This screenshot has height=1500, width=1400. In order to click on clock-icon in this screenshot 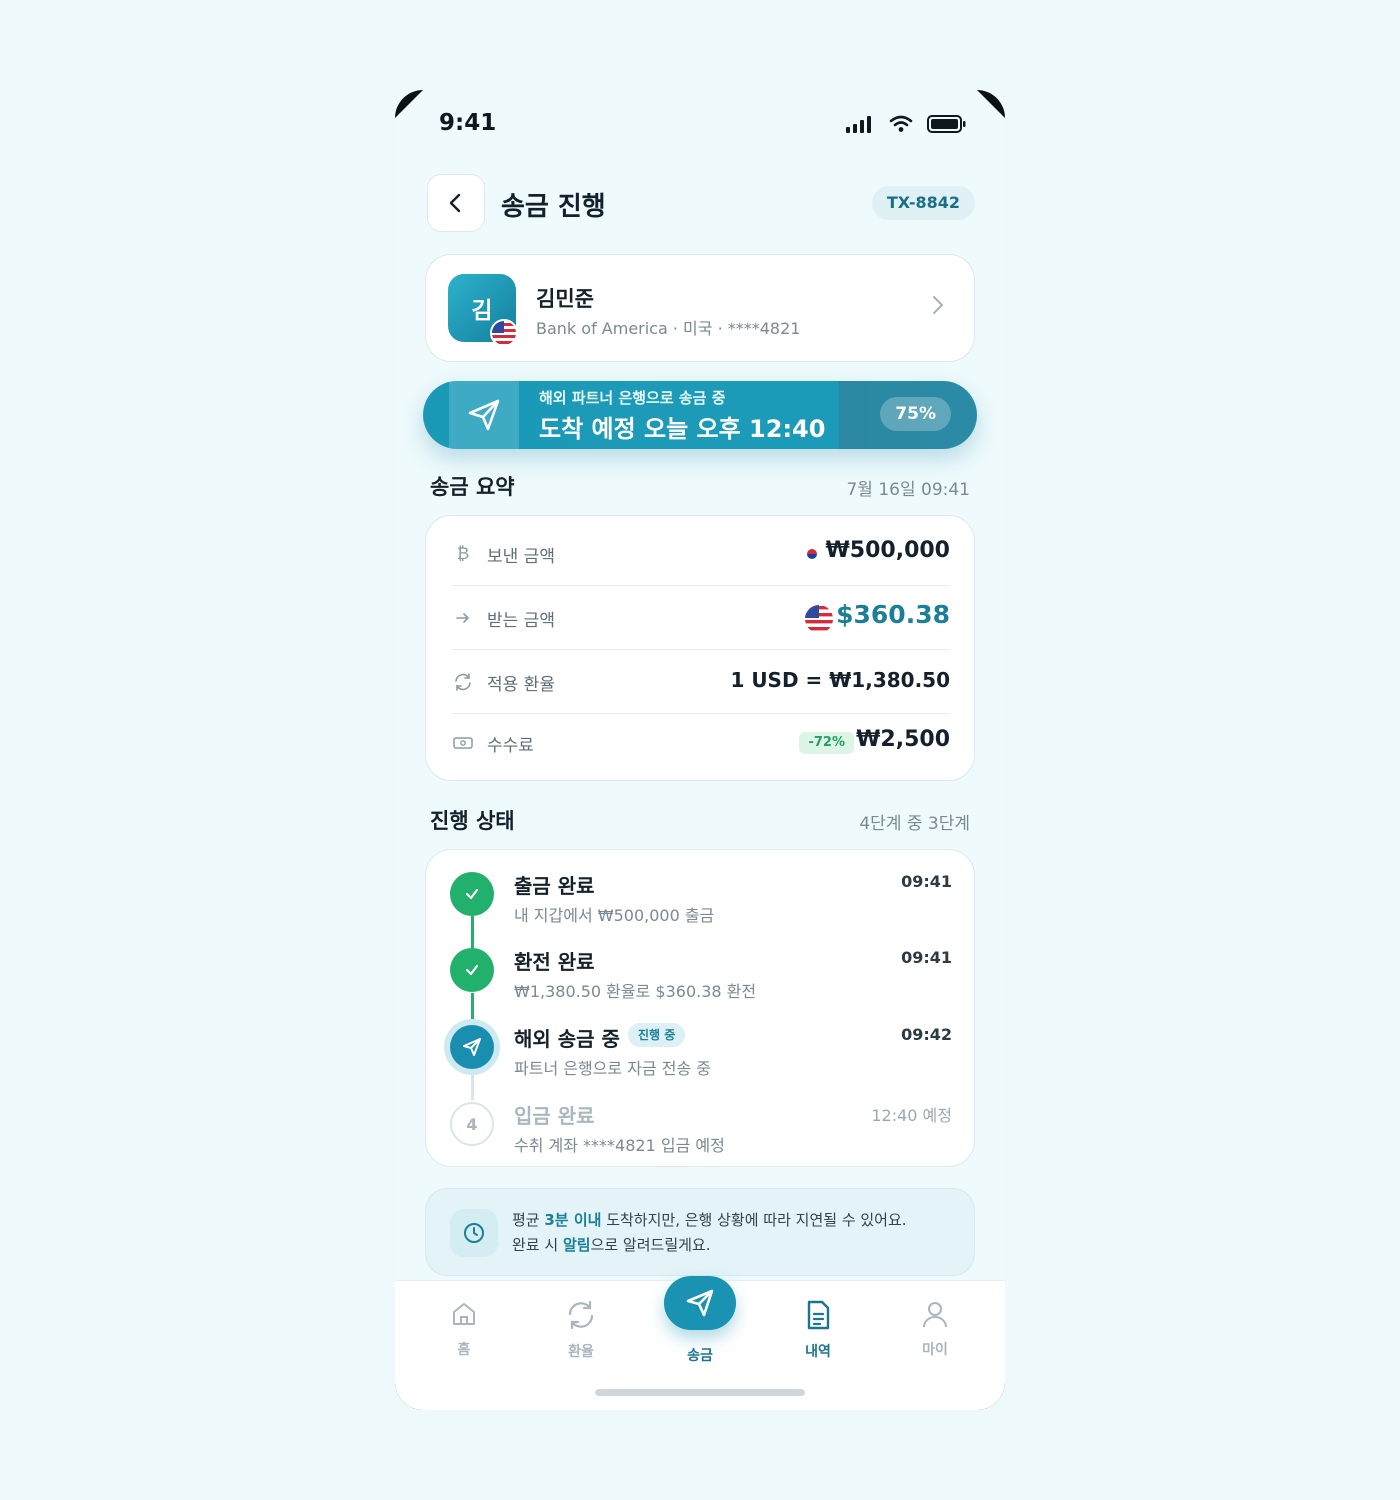, I will do `click(474, 1233)`.